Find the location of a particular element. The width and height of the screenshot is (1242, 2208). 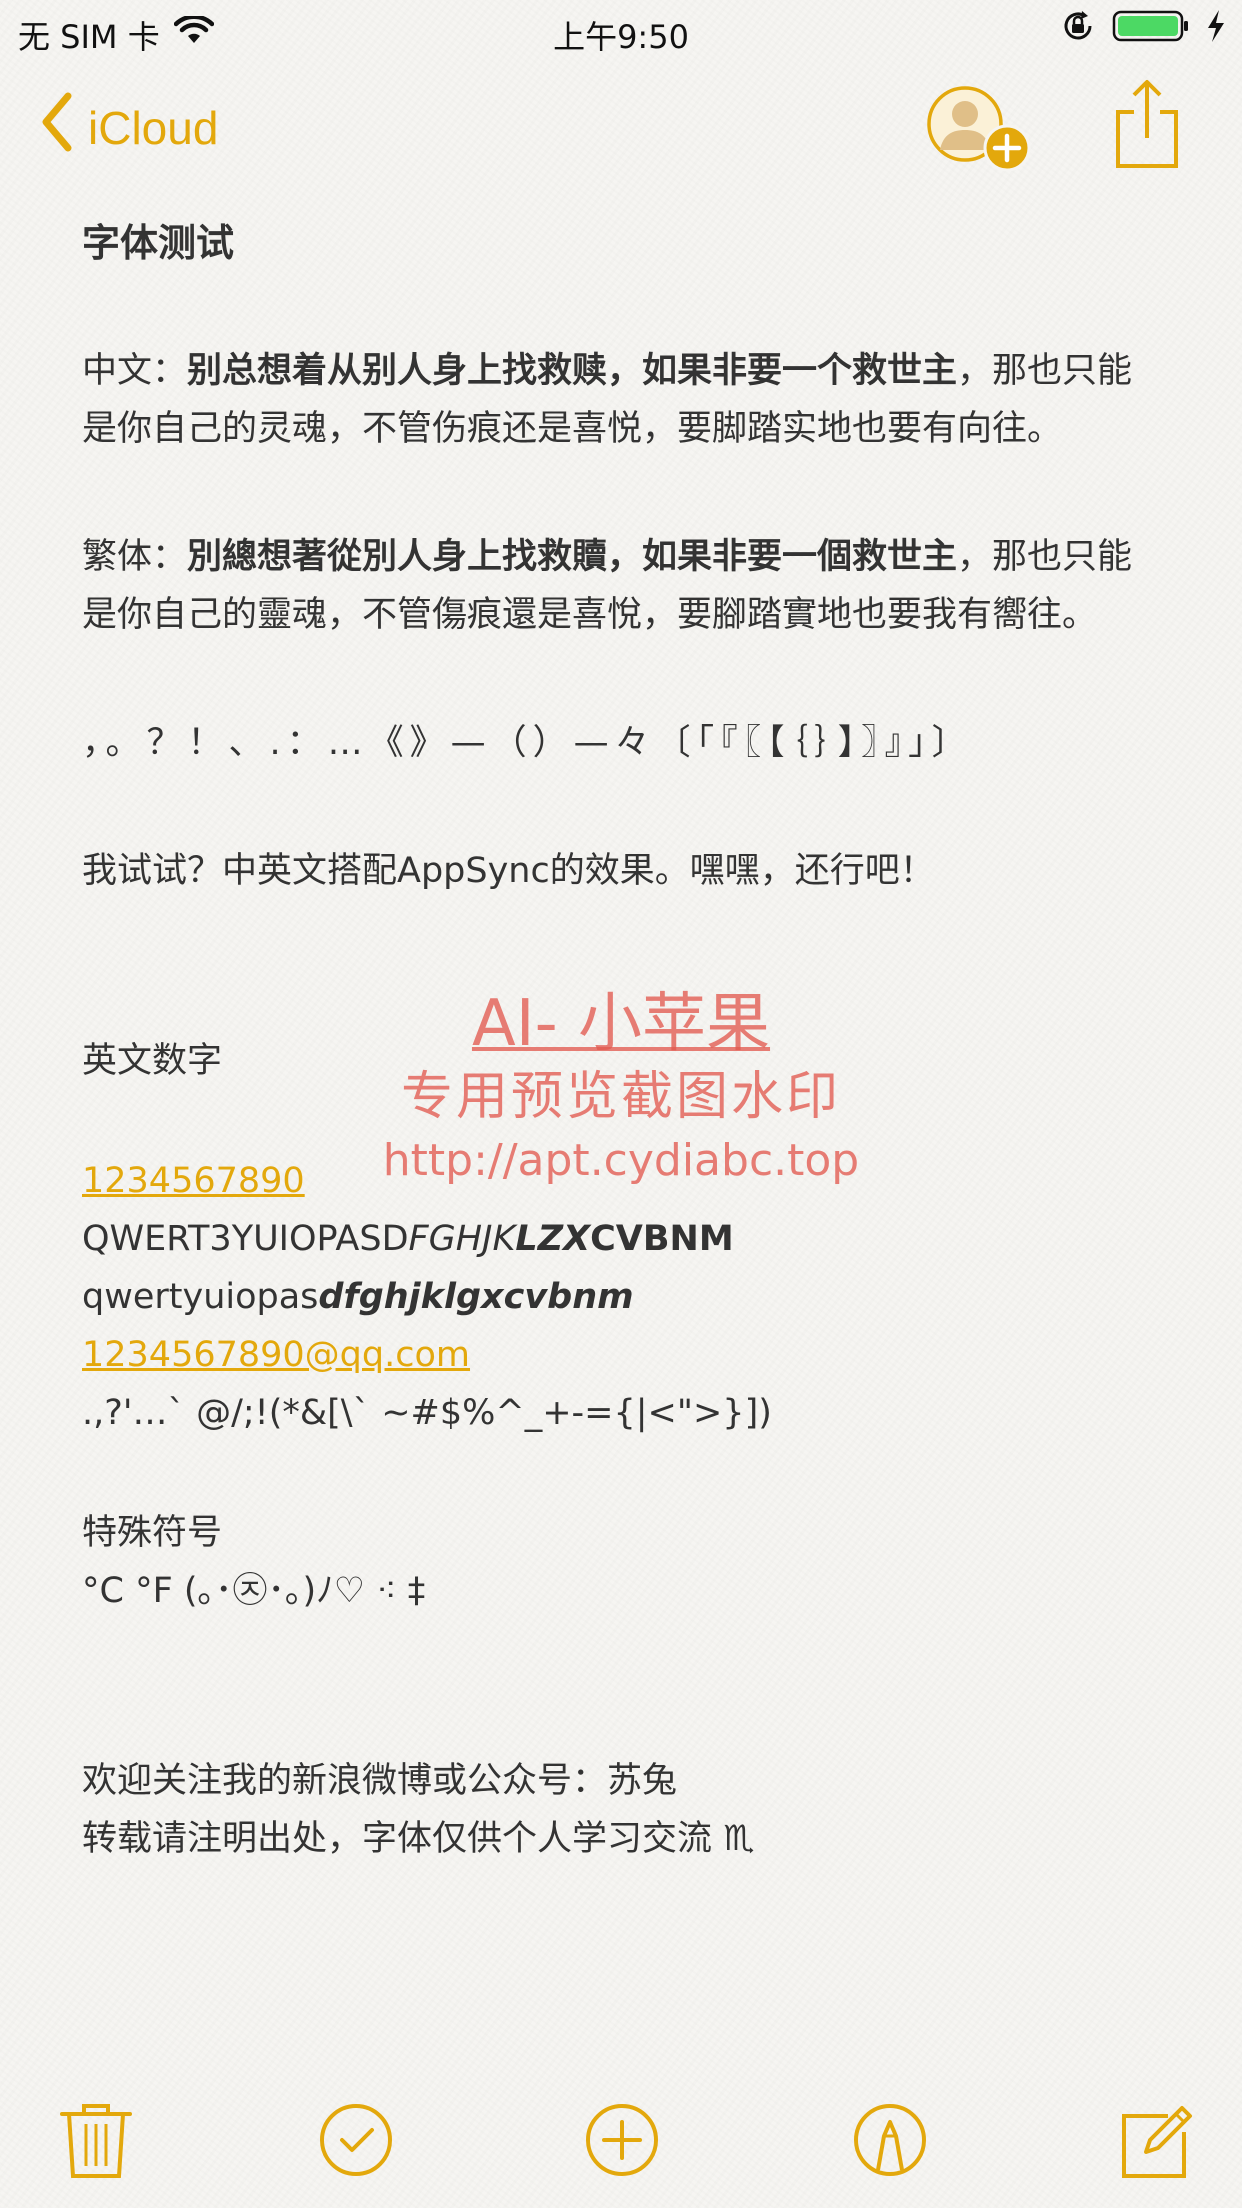

email-row: 1234567890@qq.com is located at coordinates (622, 1355).